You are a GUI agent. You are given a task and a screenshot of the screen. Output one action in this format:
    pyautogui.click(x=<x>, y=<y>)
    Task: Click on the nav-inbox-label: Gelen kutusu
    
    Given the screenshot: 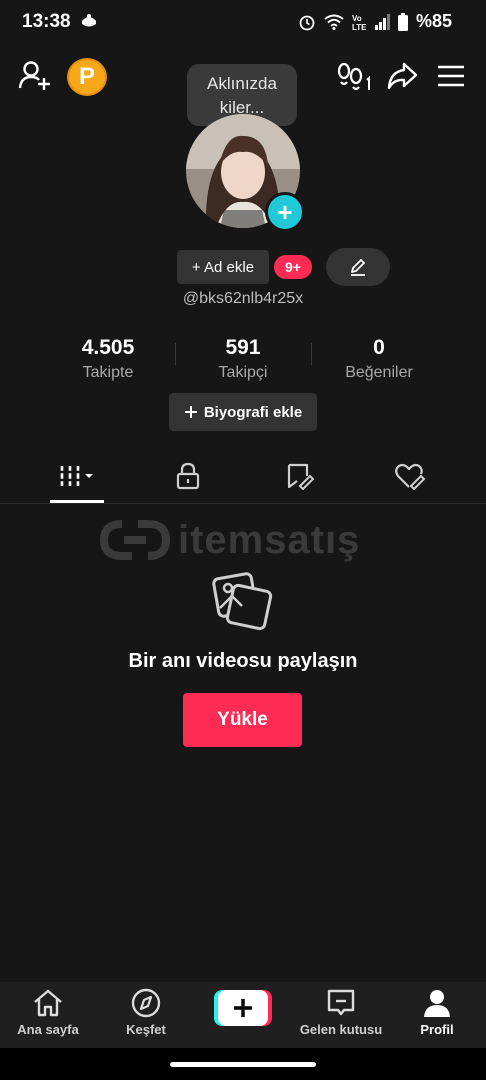 What is the action you would take?
    pyautogui.click(x=341, y=1029)
    